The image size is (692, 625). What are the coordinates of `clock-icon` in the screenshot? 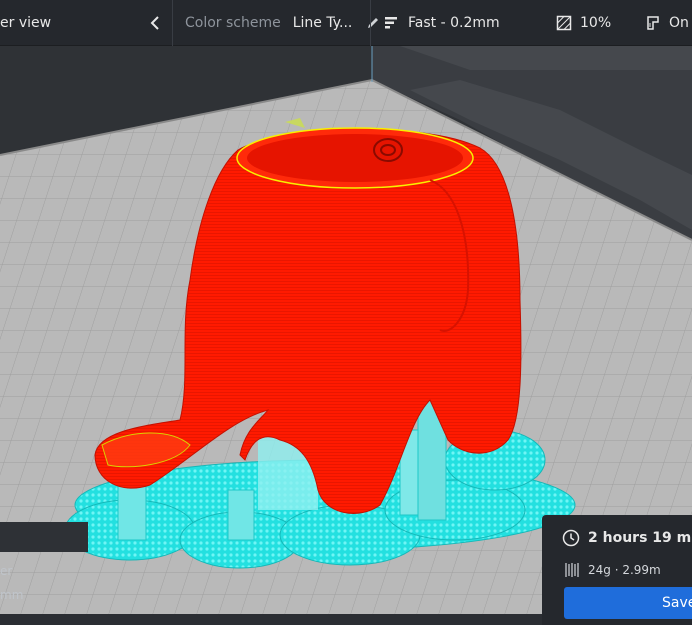 It's located at (571, 538).